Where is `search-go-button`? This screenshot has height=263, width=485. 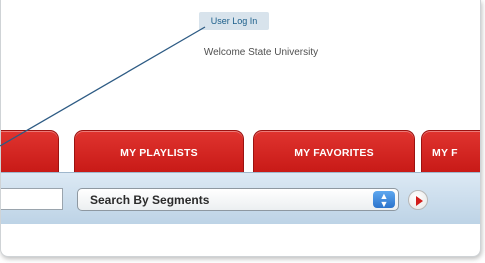 search-go-button is located at coordinates (418, 200).